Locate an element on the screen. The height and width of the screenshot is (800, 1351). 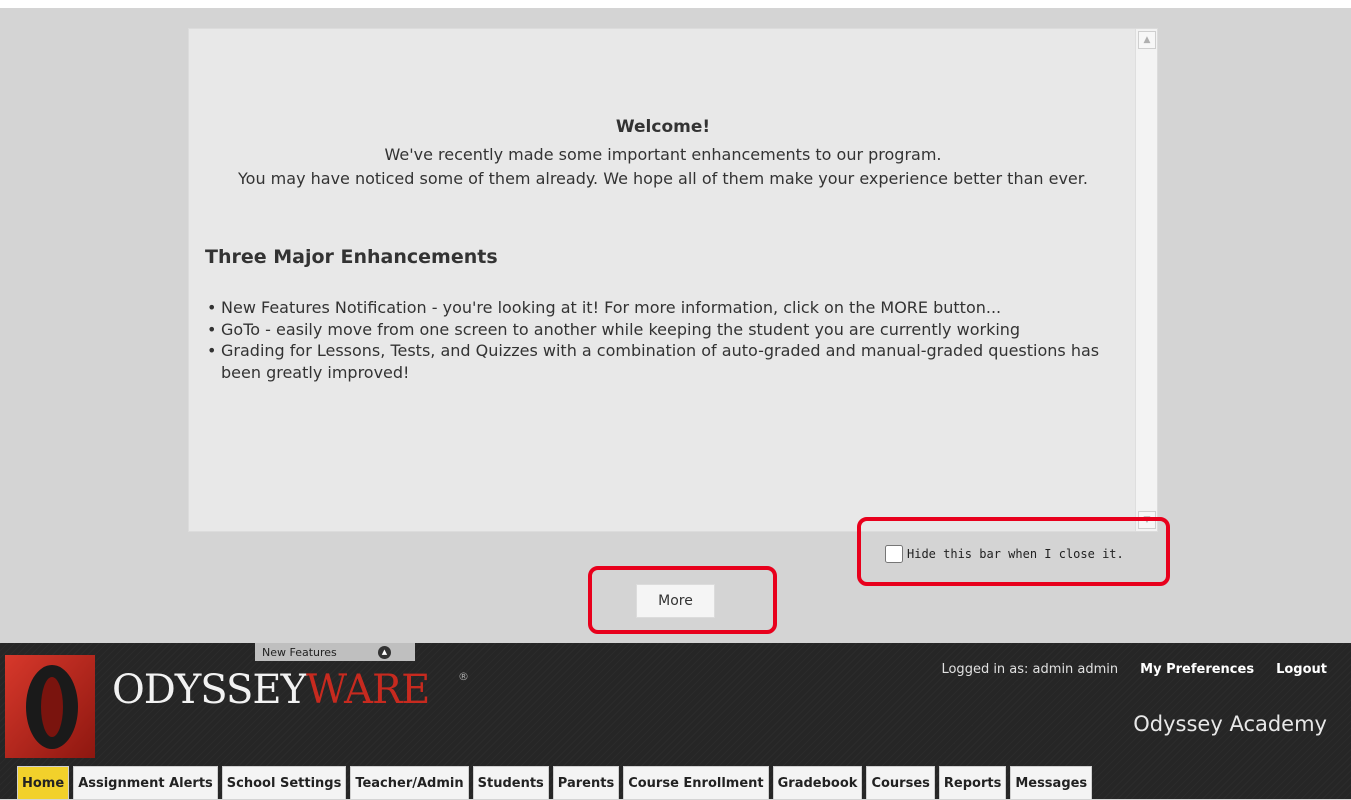
tab-school-settings: School Settings is located at coordinates (284, 782).